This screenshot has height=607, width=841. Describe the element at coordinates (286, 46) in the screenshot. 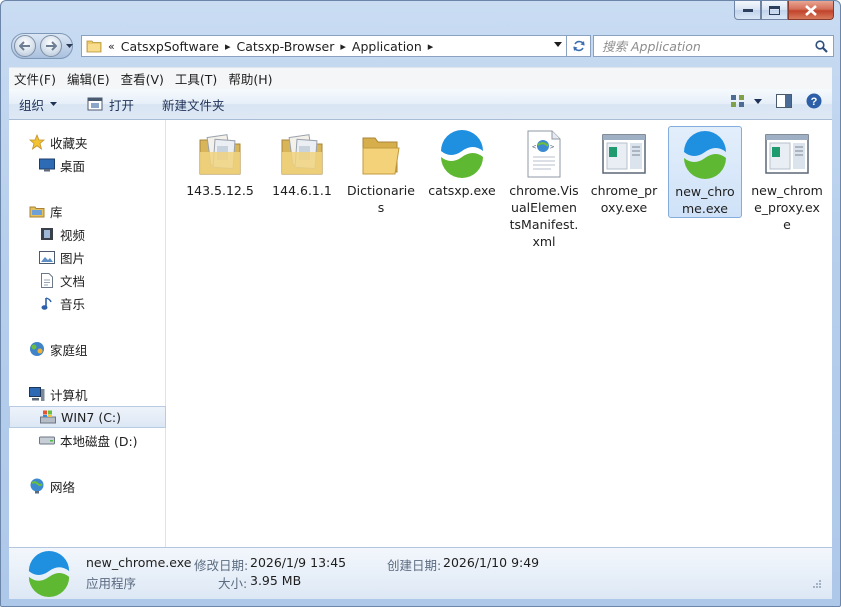

I see `breadcrumb-item: Catsxp-Browser` at that location.